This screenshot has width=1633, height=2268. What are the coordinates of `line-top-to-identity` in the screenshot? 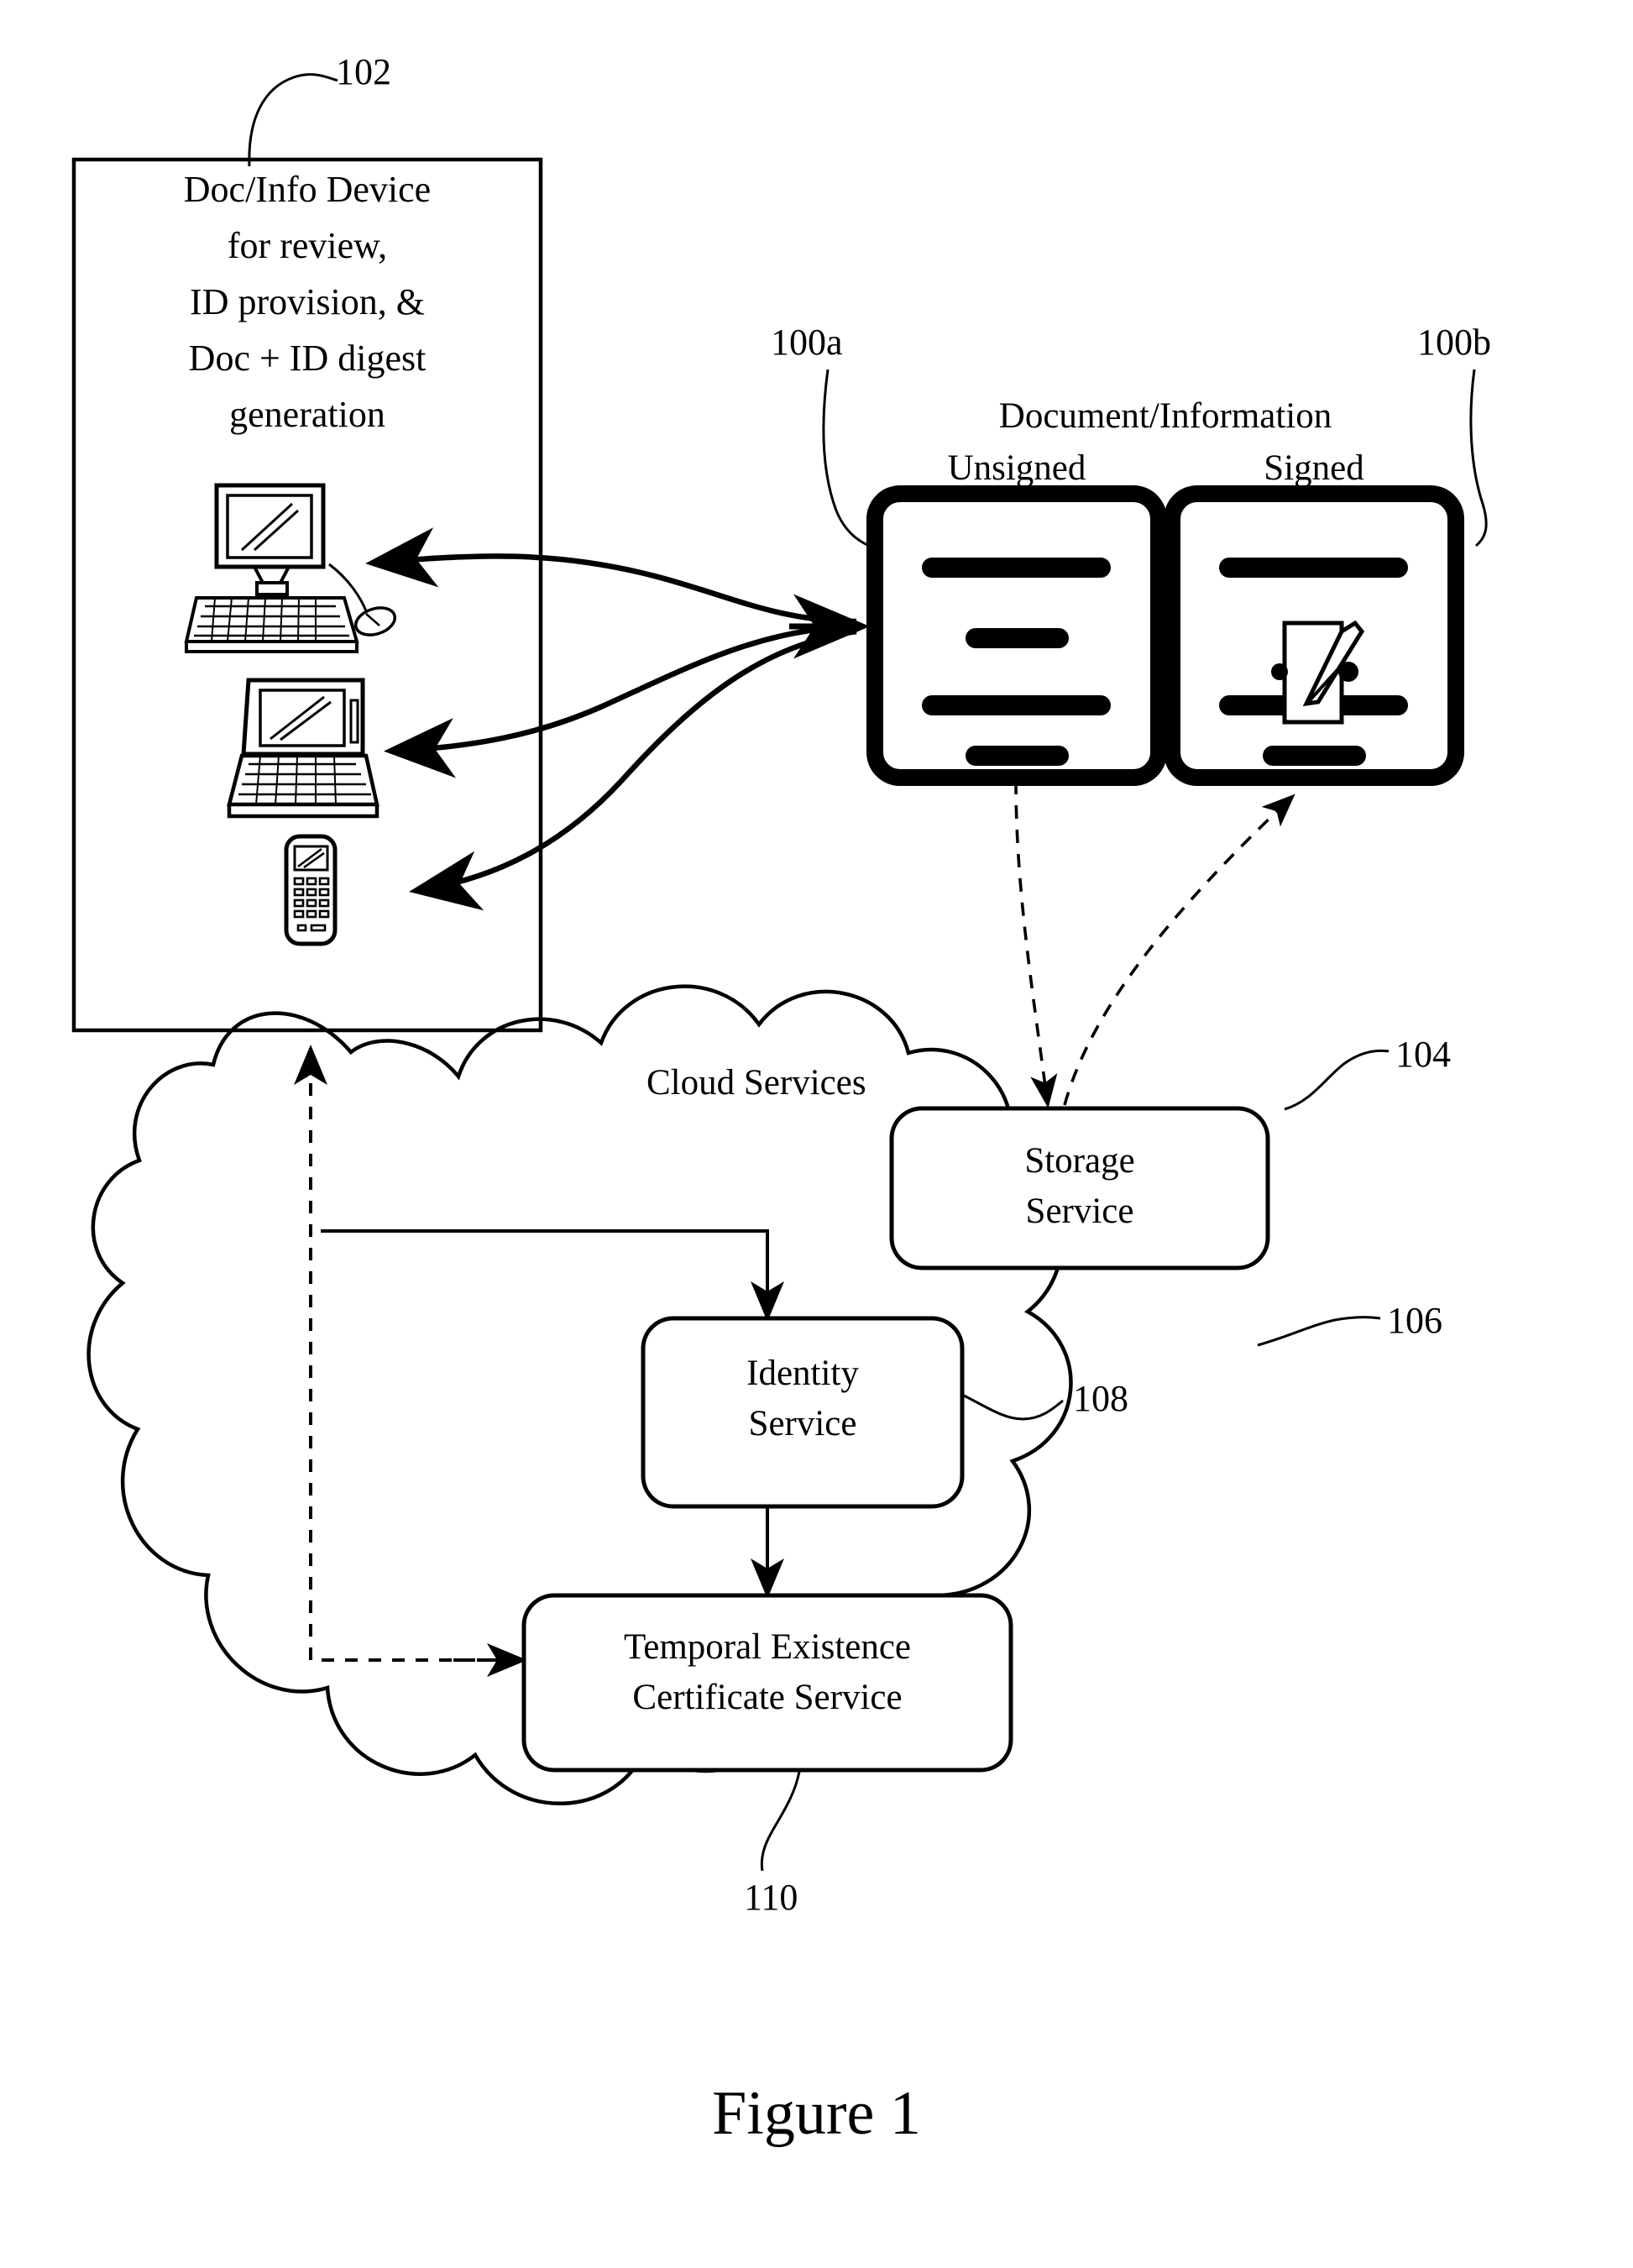 It's located at (552, 1276).